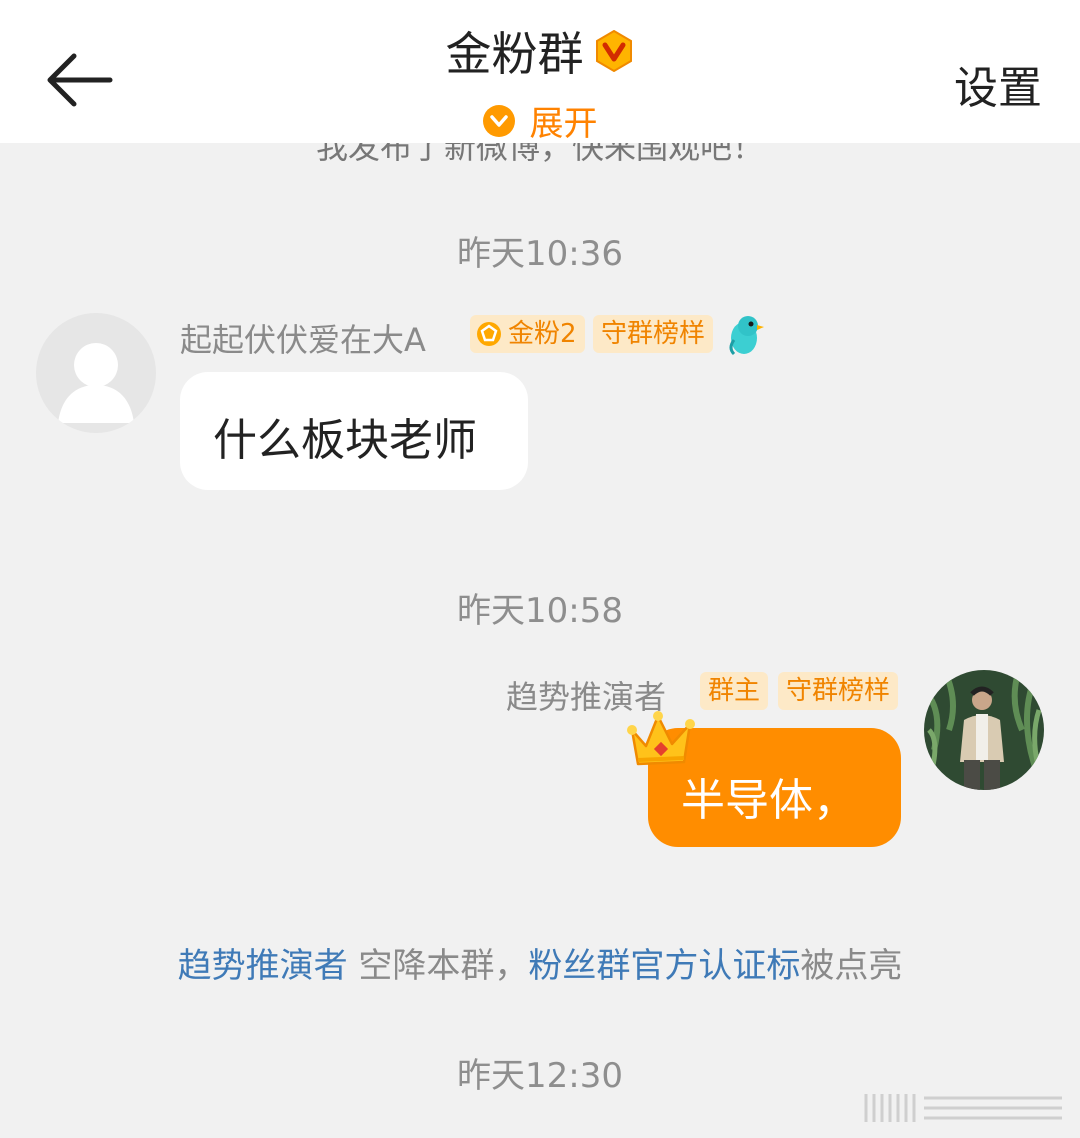 The height and width of the screenshot is (1138, 1080). Describe the element at coordinates (514, 54) in the screenshot. I see `group-title: 金粉群` at that location.